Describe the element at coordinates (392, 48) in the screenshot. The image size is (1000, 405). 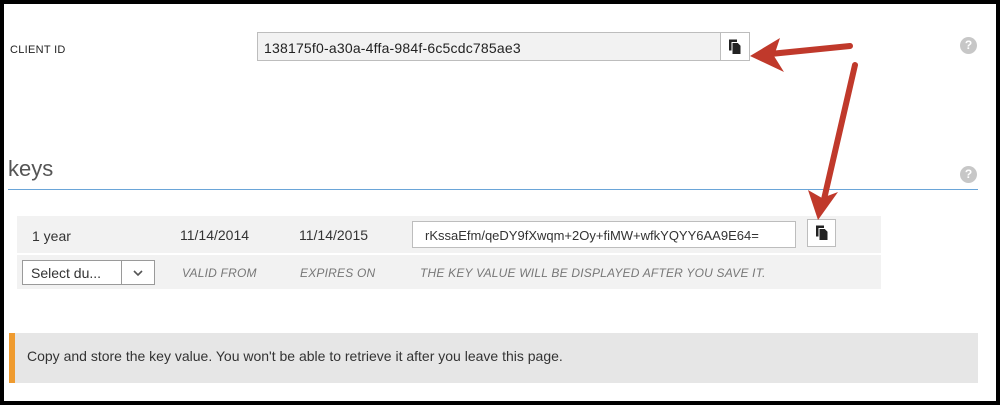
I see `client-id-value: 138175f0-a30a-4ffa-984f-6c5cdc785ae3` at that location.